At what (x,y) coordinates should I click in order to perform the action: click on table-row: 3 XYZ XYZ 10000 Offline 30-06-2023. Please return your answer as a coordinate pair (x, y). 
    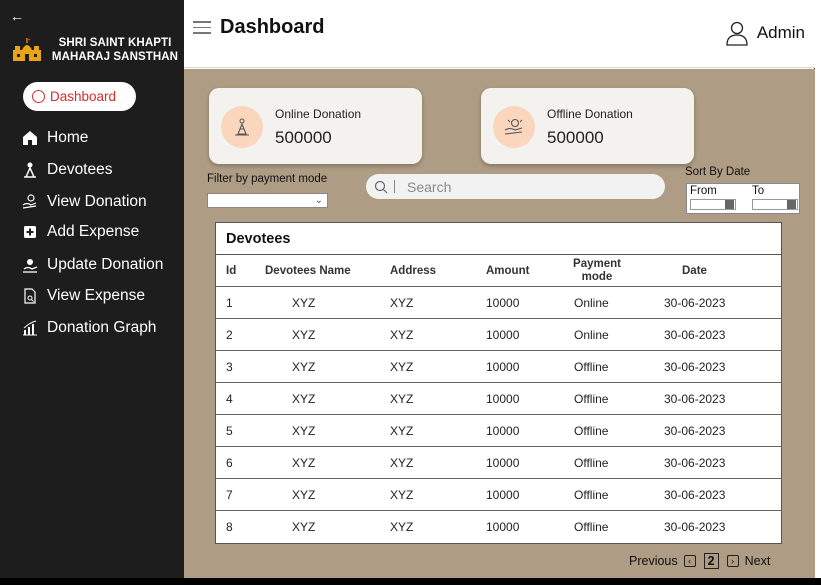
    Looking at the image, I should click on (498, 367).